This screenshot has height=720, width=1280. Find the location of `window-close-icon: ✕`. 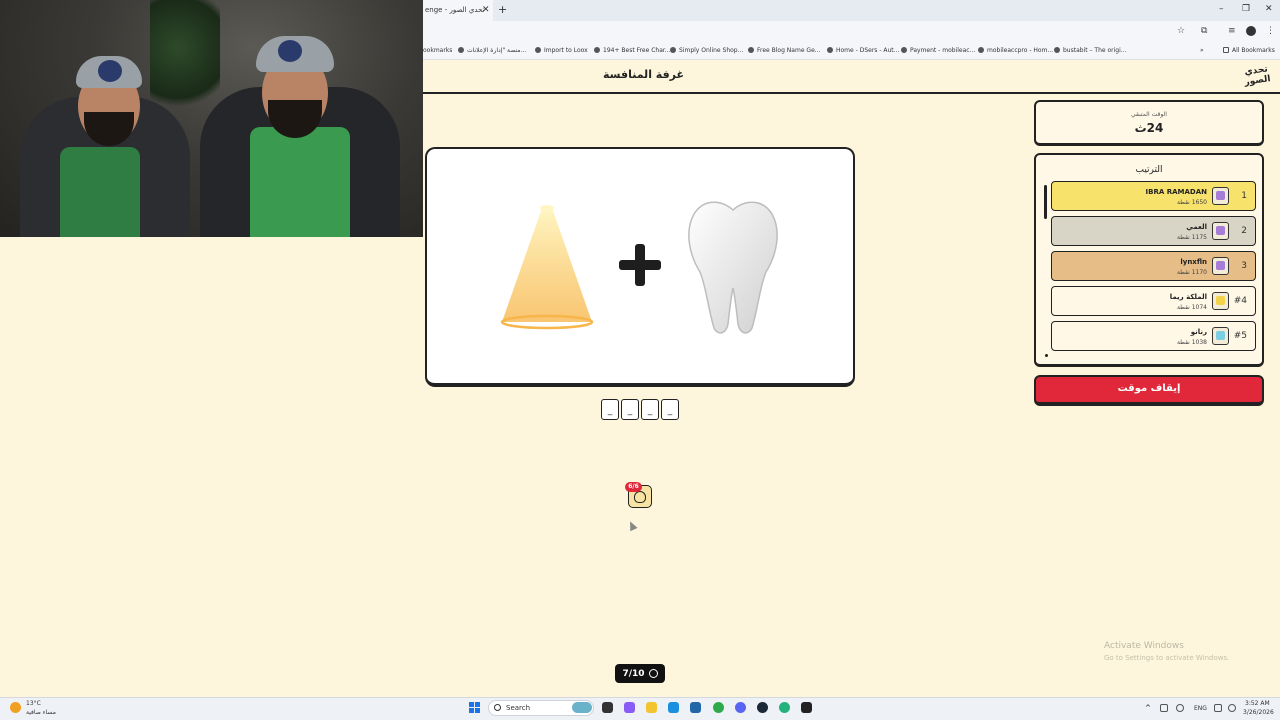

window-close-icon: ✕ is located at coordinates (1269, 9).